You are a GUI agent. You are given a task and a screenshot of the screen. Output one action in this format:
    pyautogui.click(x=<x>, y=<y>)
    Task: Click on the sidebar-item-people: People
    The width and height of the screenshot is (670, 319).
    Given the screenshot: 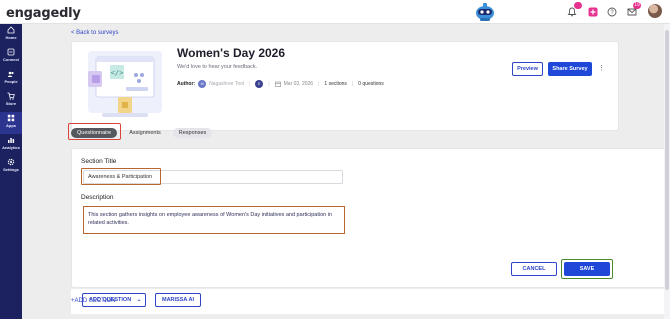 What is the action you would take?
    pyautogui.click(x=11, y=79)
    